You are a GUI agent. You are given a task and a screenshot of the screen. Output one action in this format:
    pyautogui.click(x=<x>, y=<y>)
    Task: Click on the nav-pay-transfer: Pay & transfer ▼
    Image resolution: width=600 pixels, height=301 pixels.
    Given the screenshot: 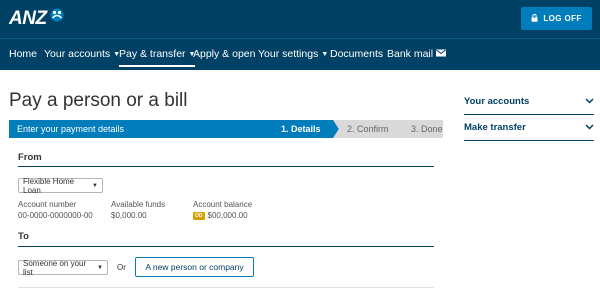 What is the action you would take?
    pyautogui.click(x=157, y=57)
    